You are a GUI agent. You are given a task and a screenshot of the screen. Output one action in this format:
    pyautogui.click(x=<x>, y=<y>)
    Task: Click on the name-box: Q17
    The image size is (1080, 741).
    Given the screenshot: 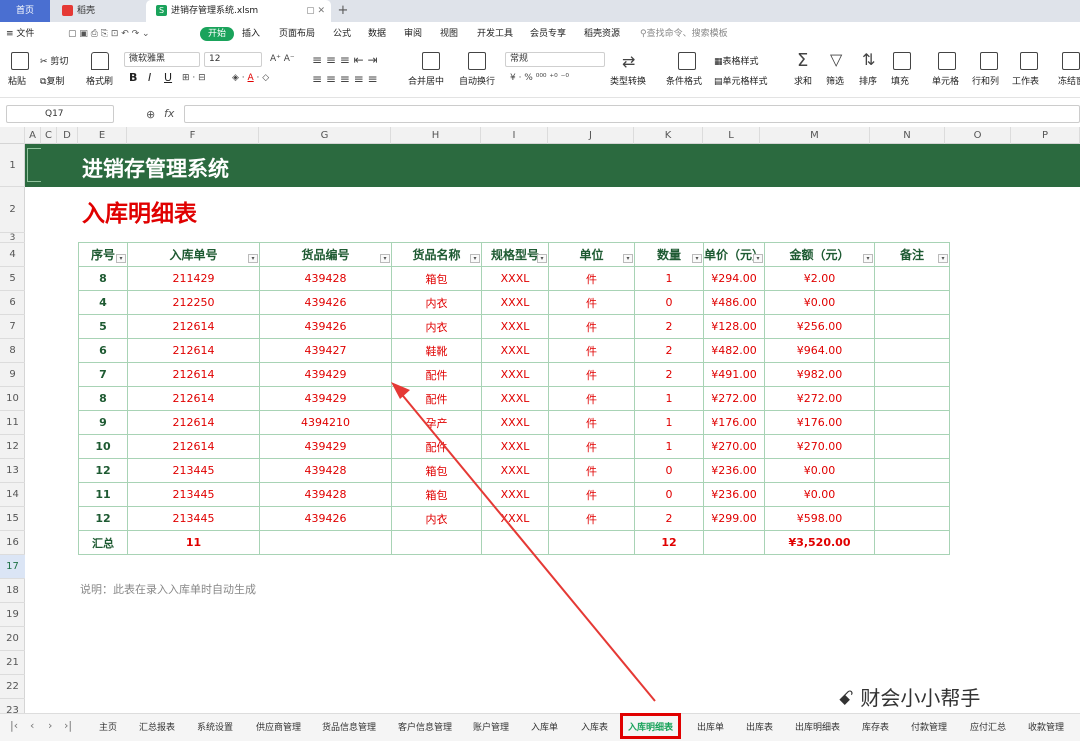 What is the action you would take?
    pyautogui.click(x=60, y=114)
    